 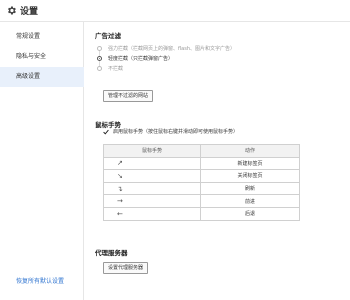 What do you see at coordinates (111, 253) in the screenshot?
I see `proxy-title: 代理服务器` at bounding box center [111, 253].